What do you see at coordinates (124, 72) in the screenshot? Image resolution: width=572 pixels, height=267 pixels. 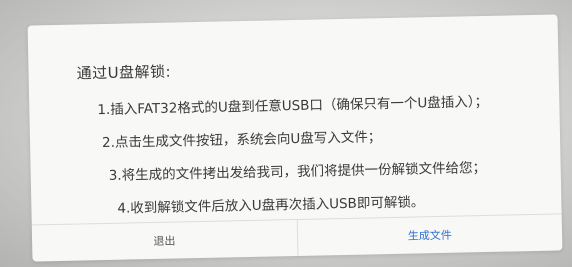 I see `dialog-title: 通过U盘解锁:` at bounding box center [124, 72].